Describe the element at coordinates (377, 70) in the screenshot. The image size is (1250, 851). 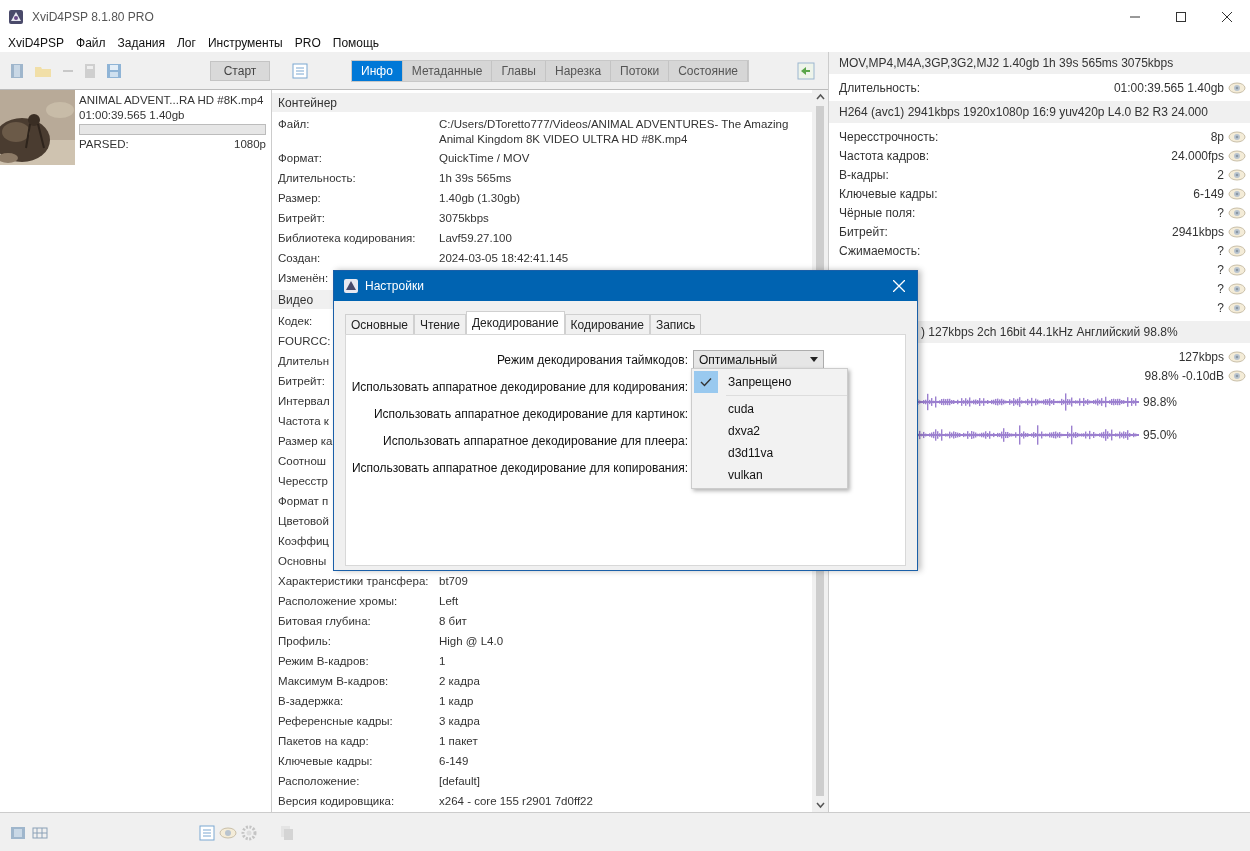
I see `tab: Инфо` at that location.